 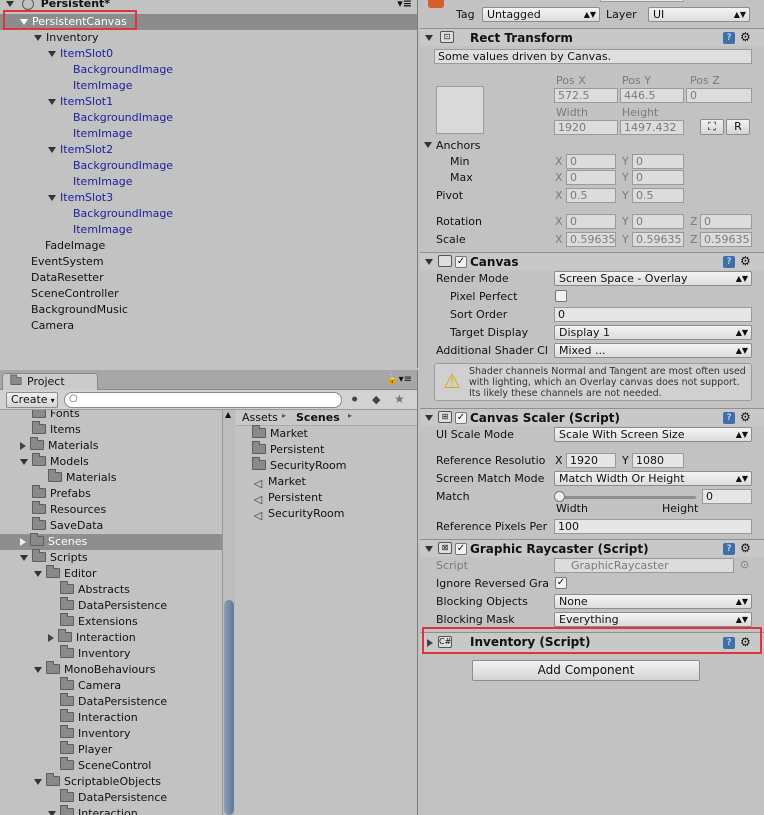 What do you see at coordinates (208, 102) in the screenshot?
I see `hierarchy-item-itemslot1: ItemSlot1` at bounding box center [208, 102].